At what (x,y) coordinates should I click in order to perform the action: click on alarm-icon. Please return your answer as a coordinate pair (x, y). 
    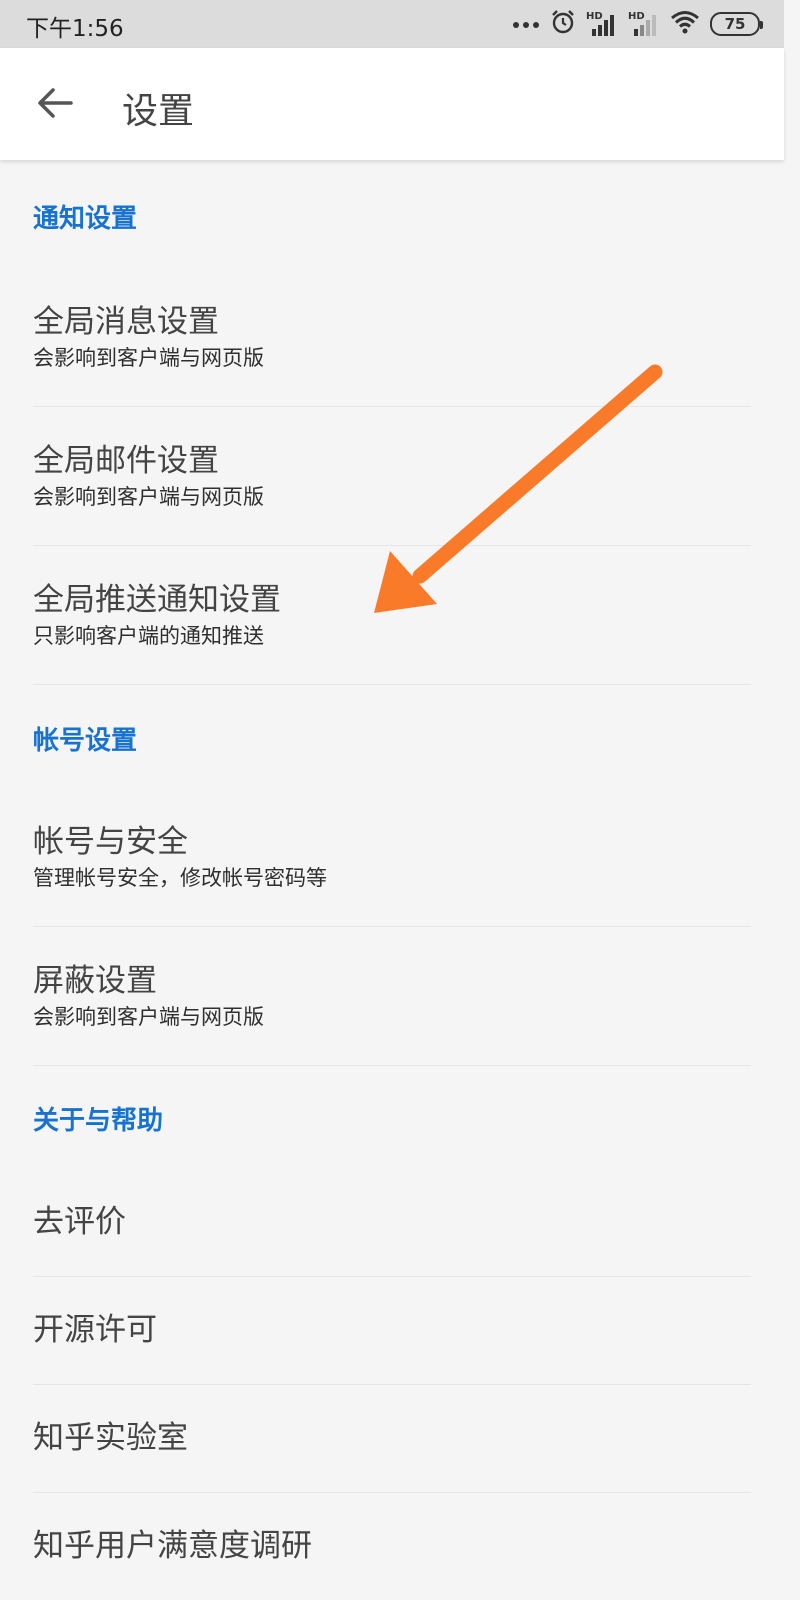
    Looking at the image, I should click on (563, 24).